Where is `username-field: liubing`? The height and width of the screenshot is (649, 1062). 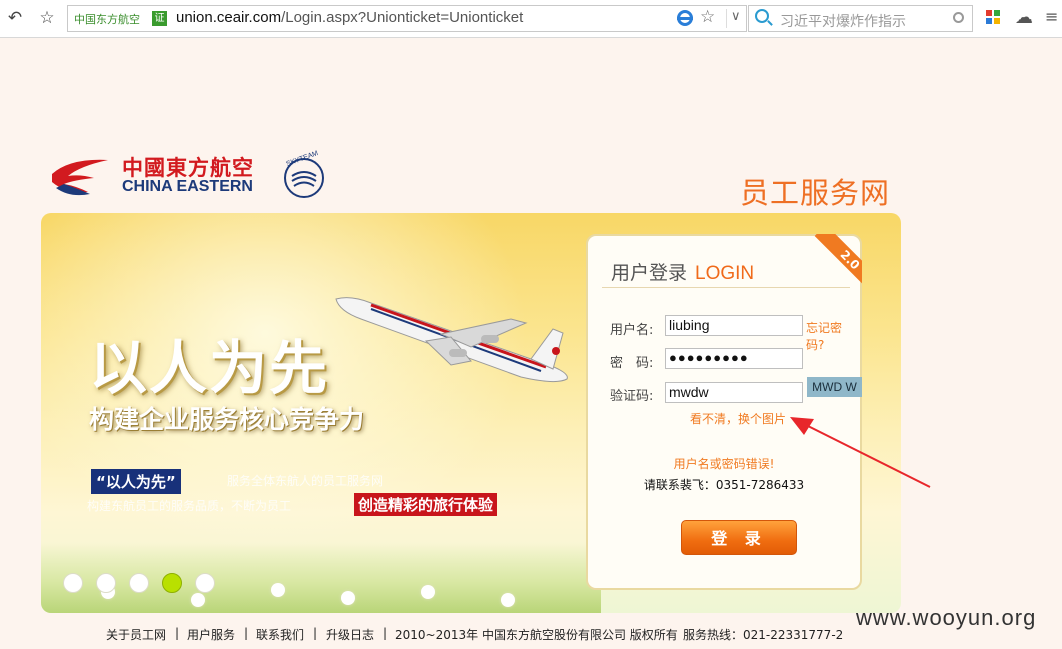 username-field: liubing is located at coordinates (734, 325).